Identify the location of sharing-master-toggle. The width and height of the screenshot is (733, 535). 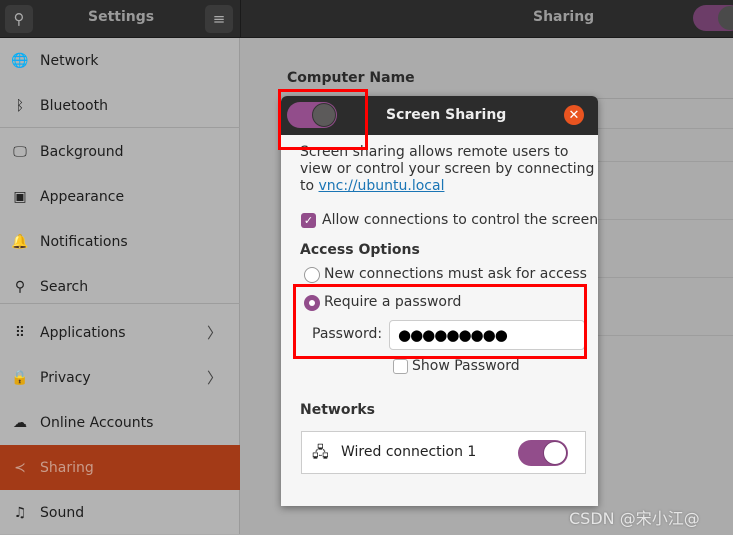
(713, 18).